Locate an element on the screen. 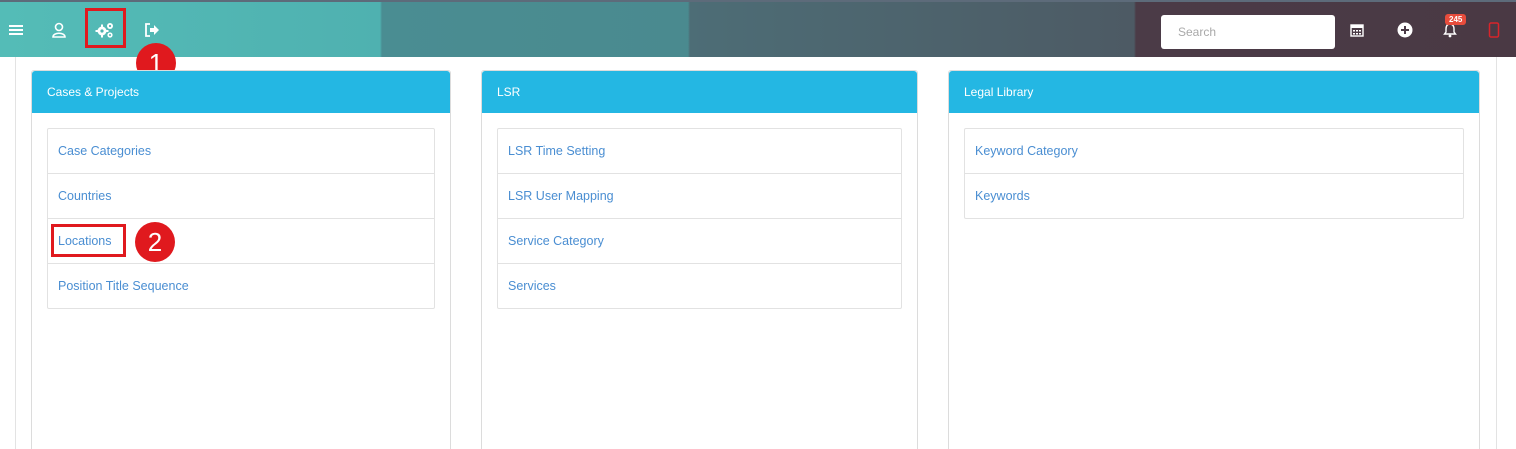 Image resolution: width=1516 pixels, height=449 pixels. keywords-link: Keywords is located at coordinates (1214, 196).